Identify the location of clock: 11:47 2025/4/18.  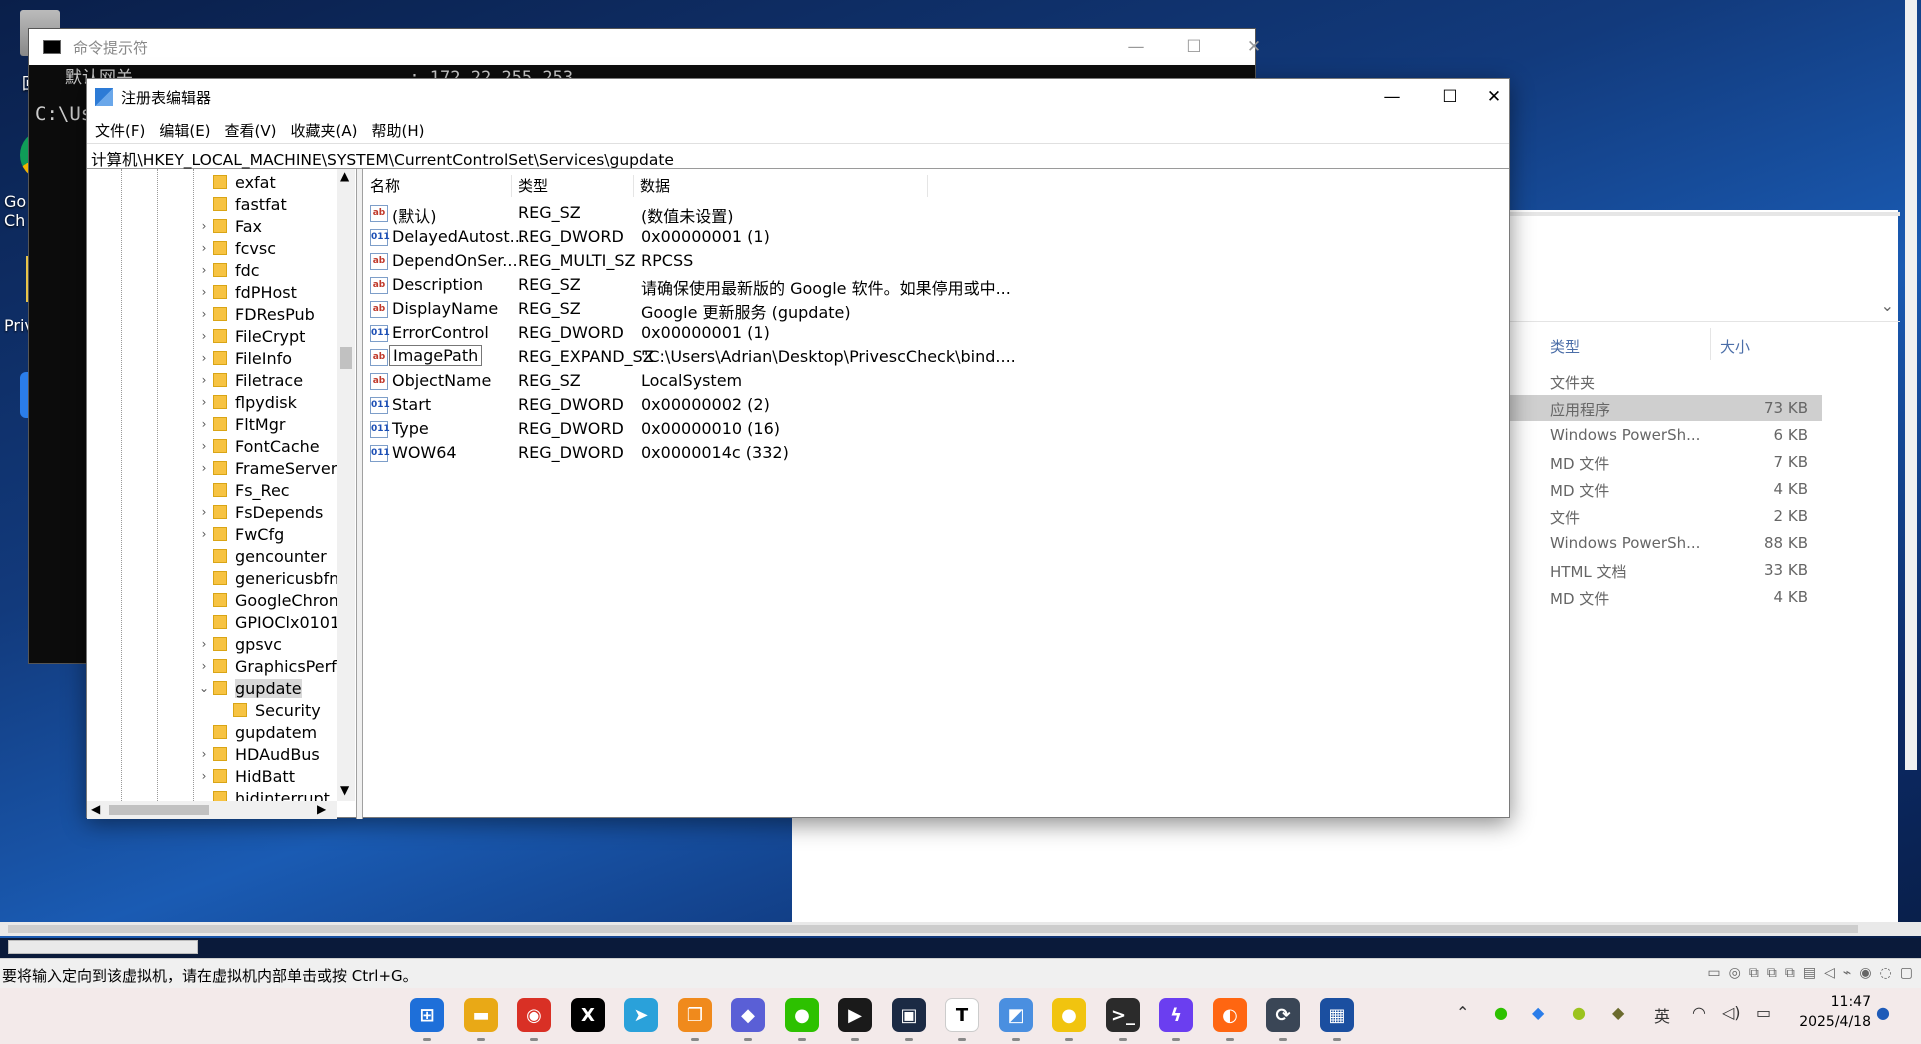
(1835, 1012).